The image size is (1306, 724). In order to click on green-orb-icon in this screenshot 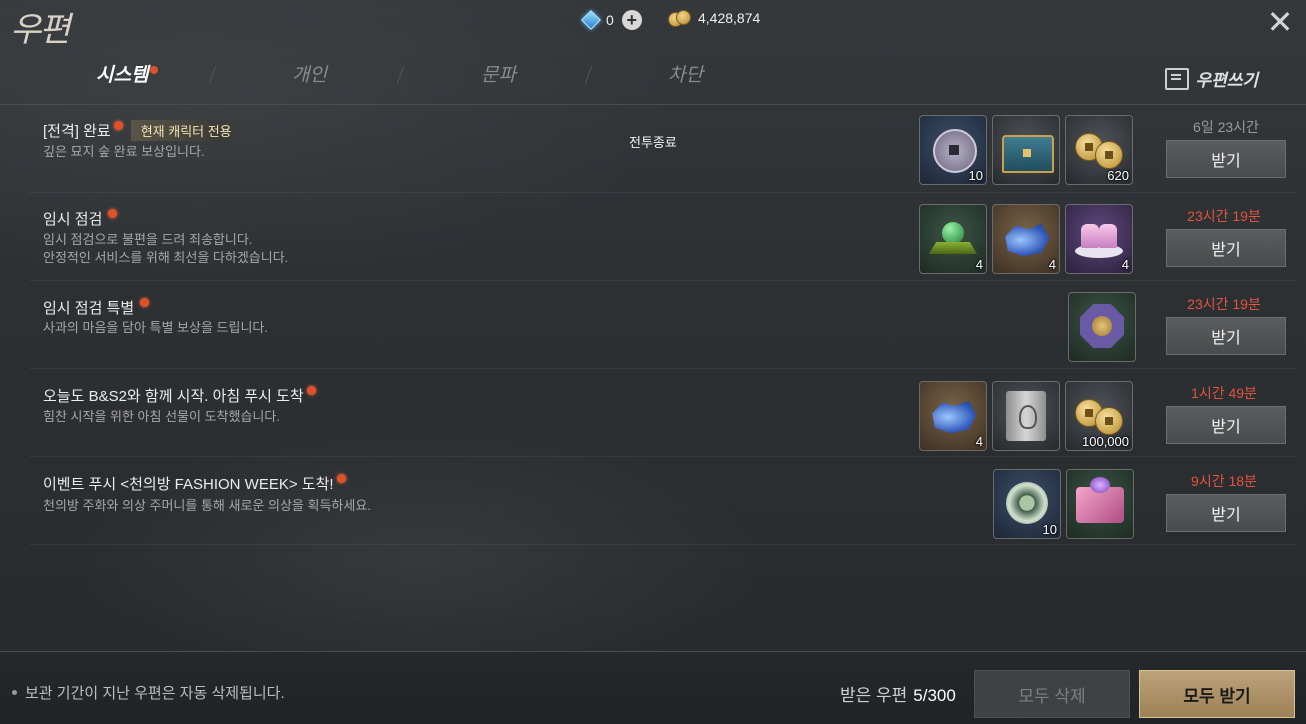, I will do `click(953, 240)`.